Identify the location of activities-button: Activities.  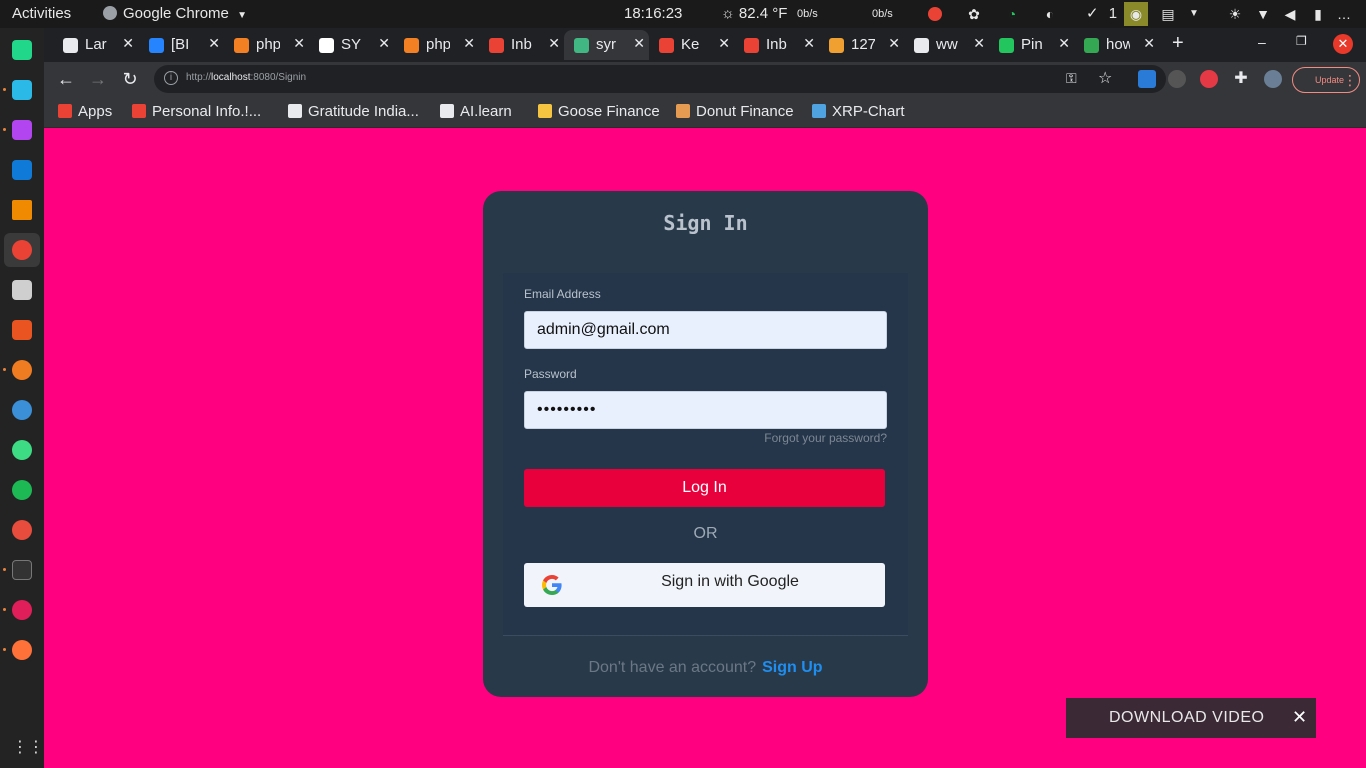
(41, 14).